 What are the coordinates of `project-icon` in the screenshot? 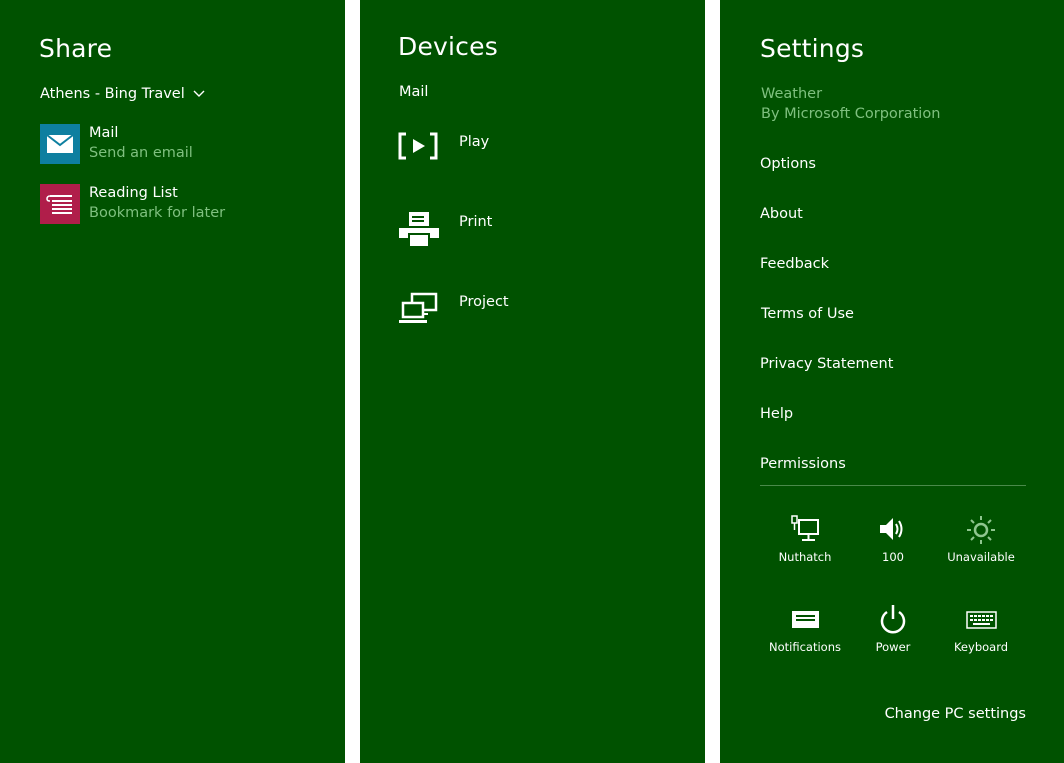 It's located at (418, 307).